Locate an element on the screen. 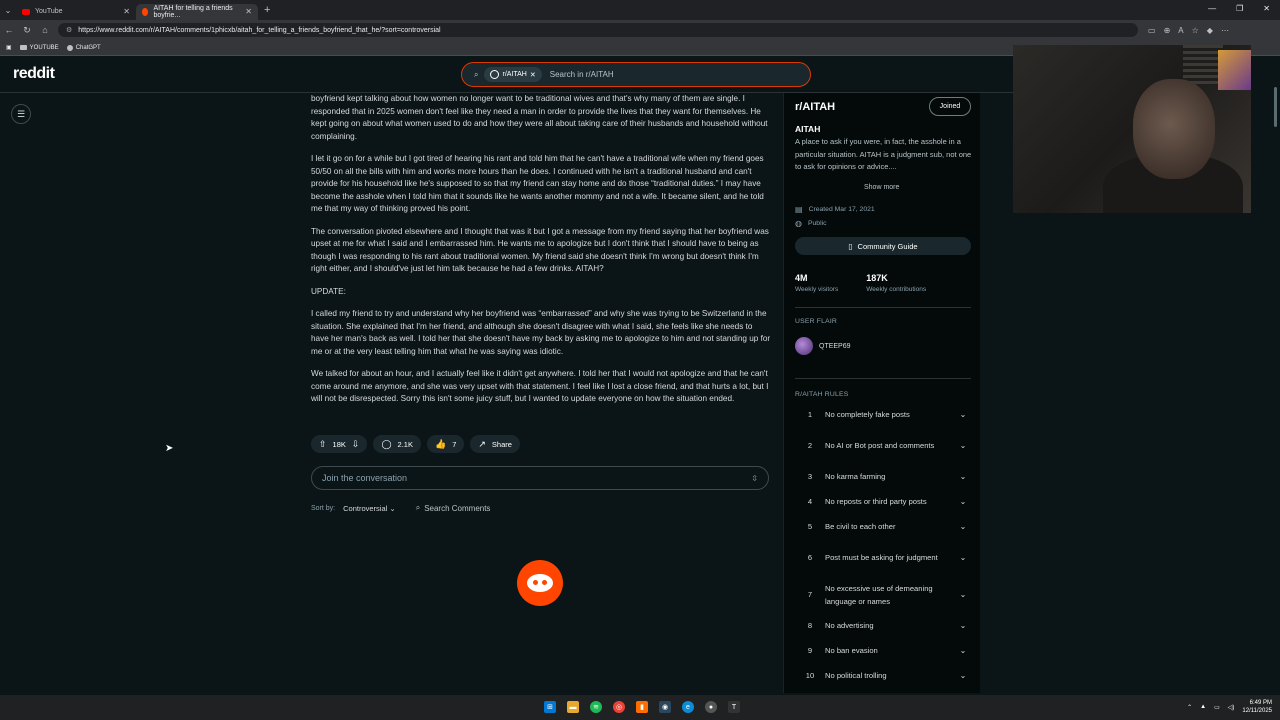  flair-name: QTEEP69 is located at coordinates (835, 346).